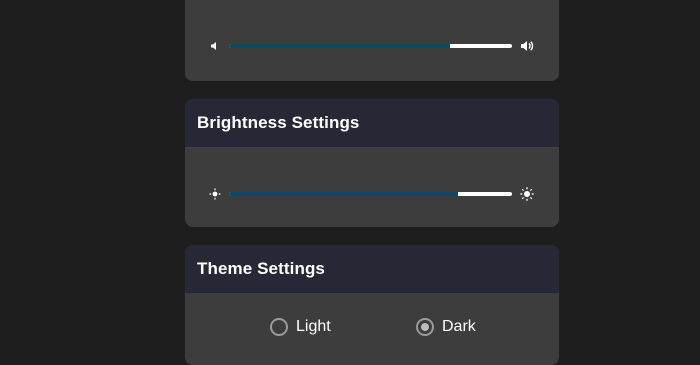  What do you see at coordinates (425, 327) in the screenshot?
I see `radio-button-dark` at bounding box center [425, 327].